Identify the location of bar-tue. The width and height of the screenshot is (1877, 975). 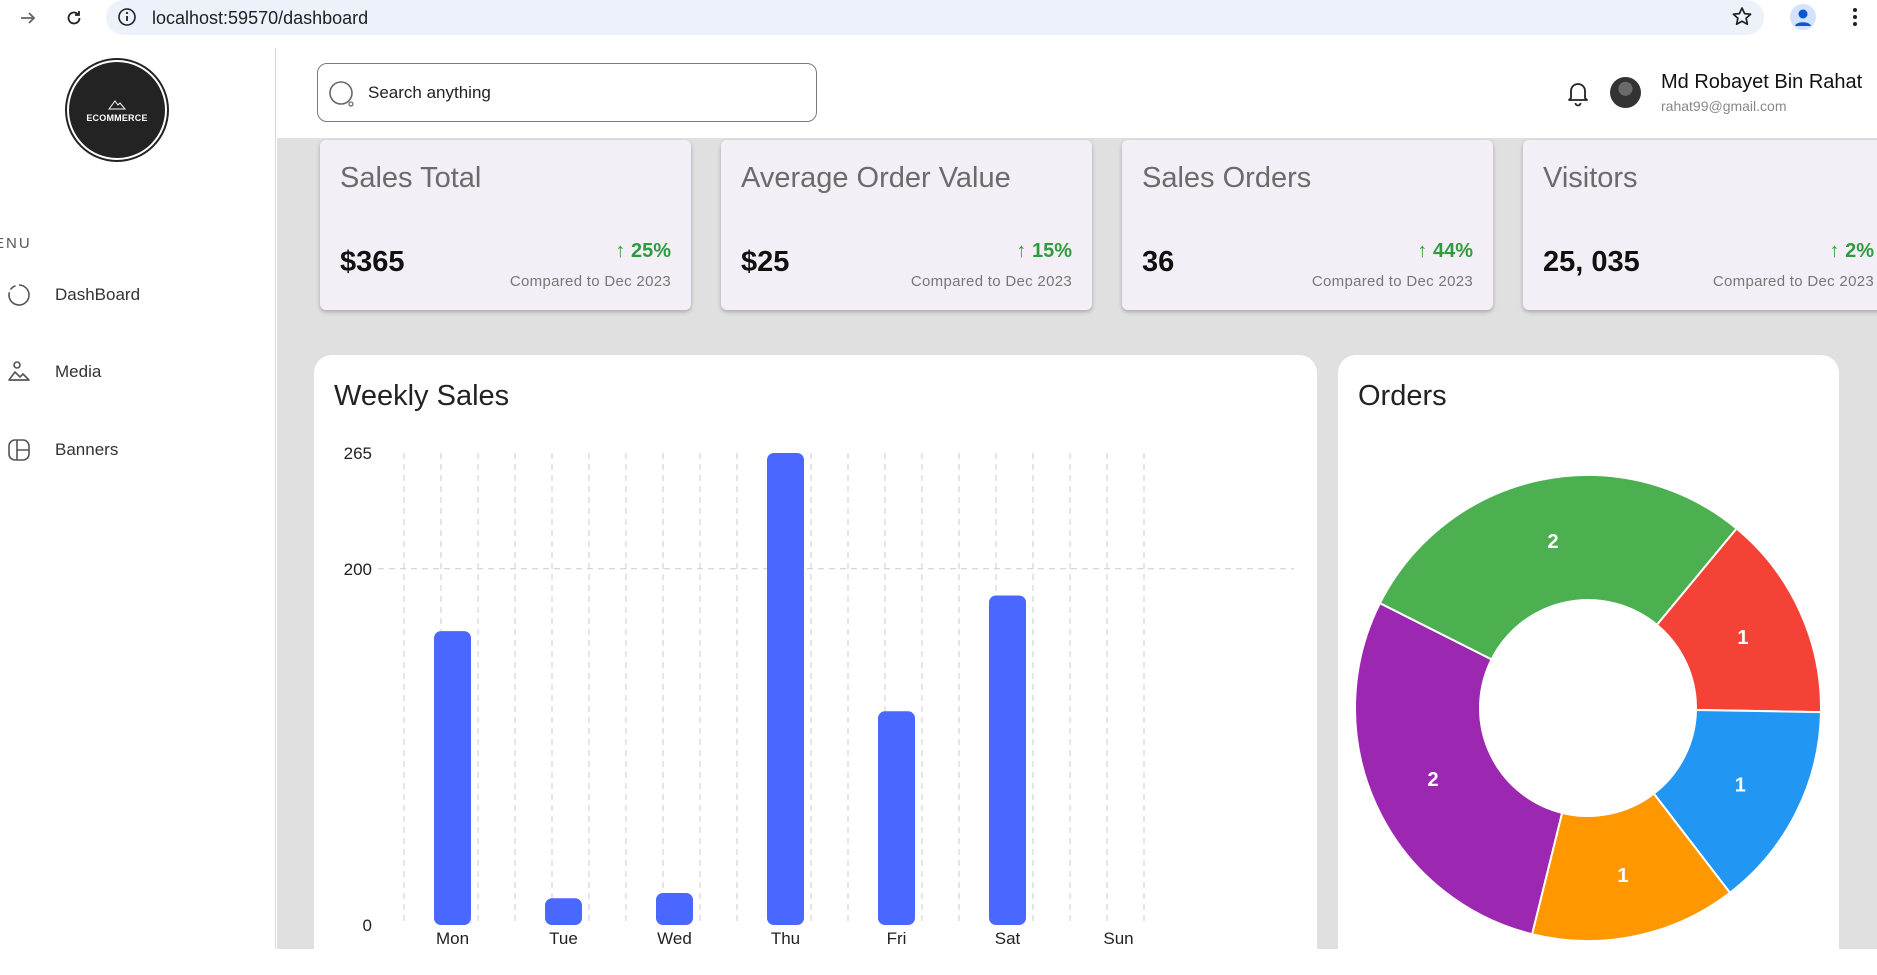
(563, 911).